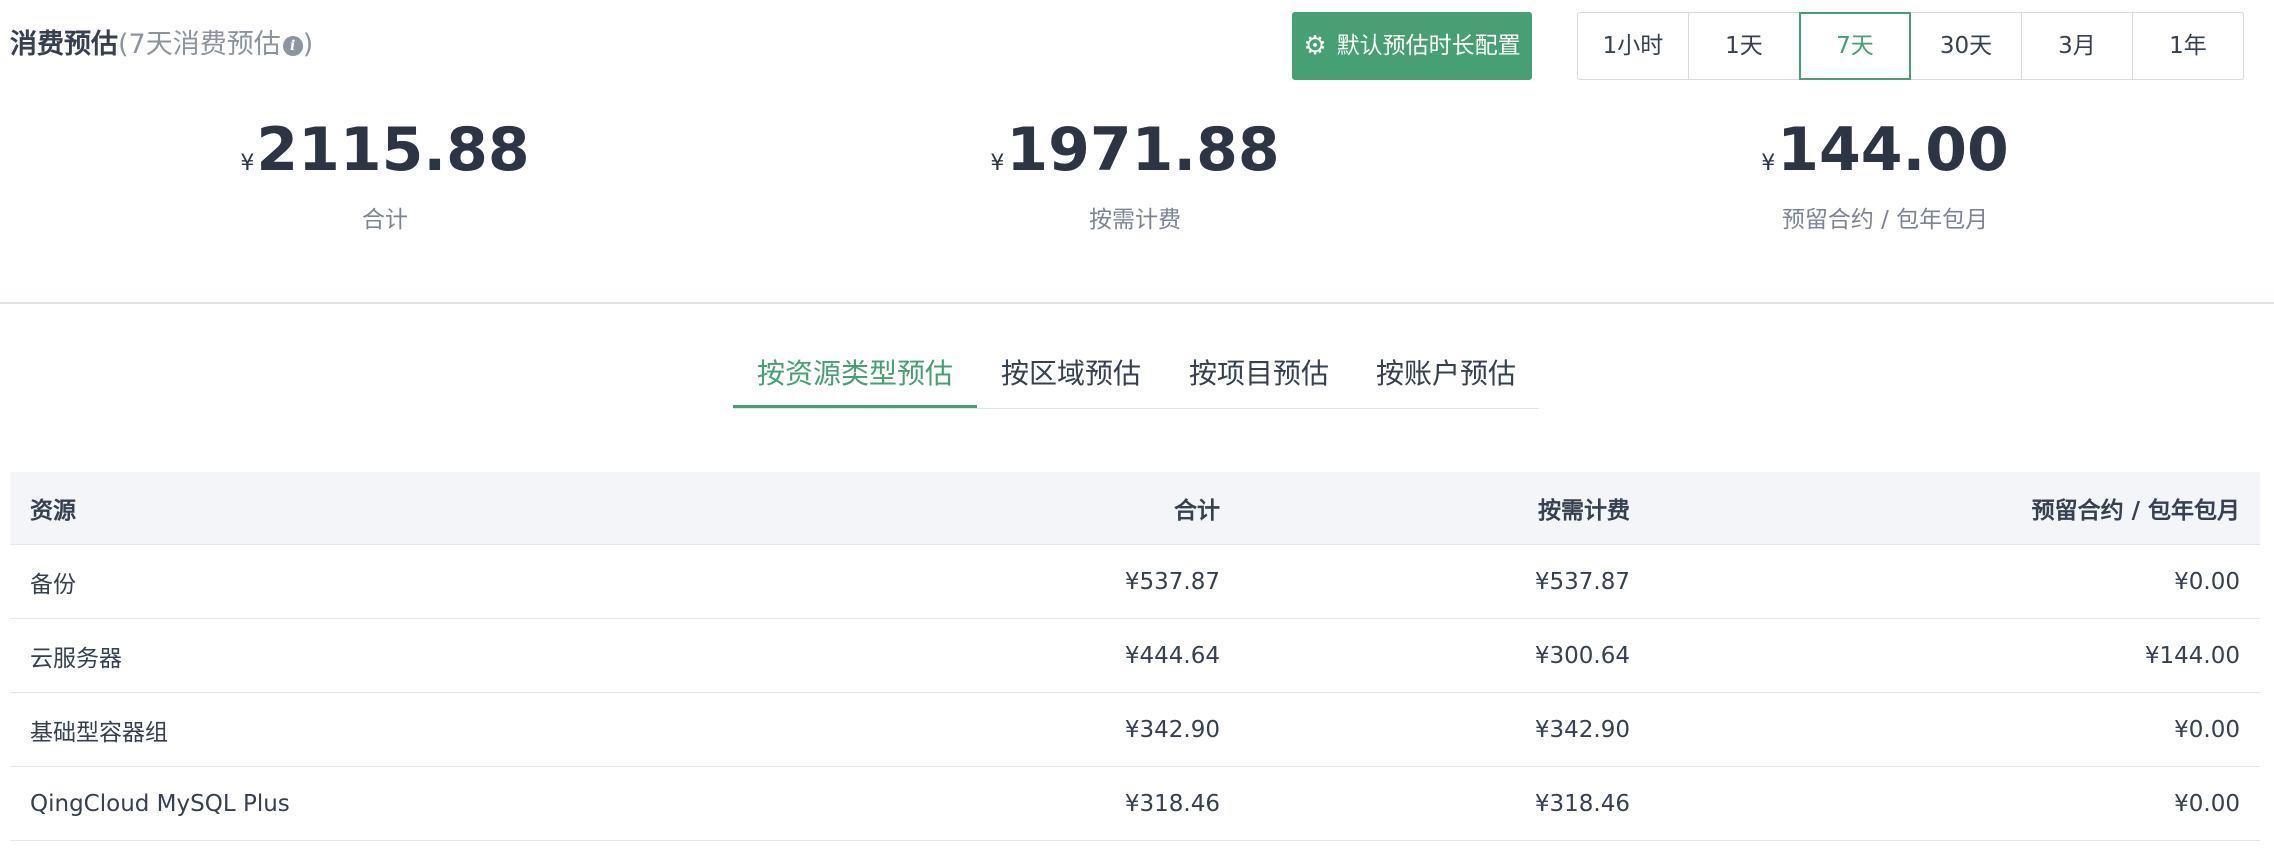 Image resolution: width=2274 pixels, height=850 pixels. I want to click on default-duration-config-button: ⚙ 默认预估时长配置, so click(1412, 46).